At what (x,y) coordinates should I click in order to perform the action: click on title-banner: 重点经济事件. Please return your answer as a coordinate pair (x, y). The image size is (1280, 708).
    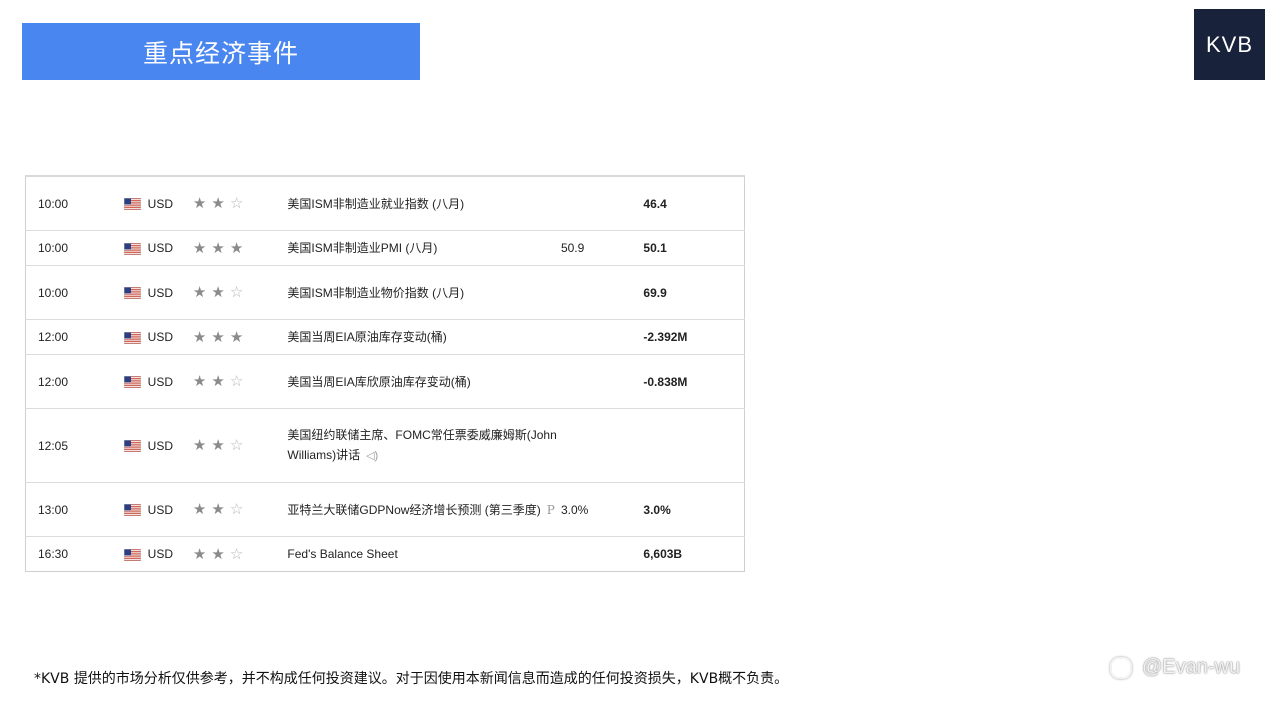
    Looking at the image, I should click on (221, 51).